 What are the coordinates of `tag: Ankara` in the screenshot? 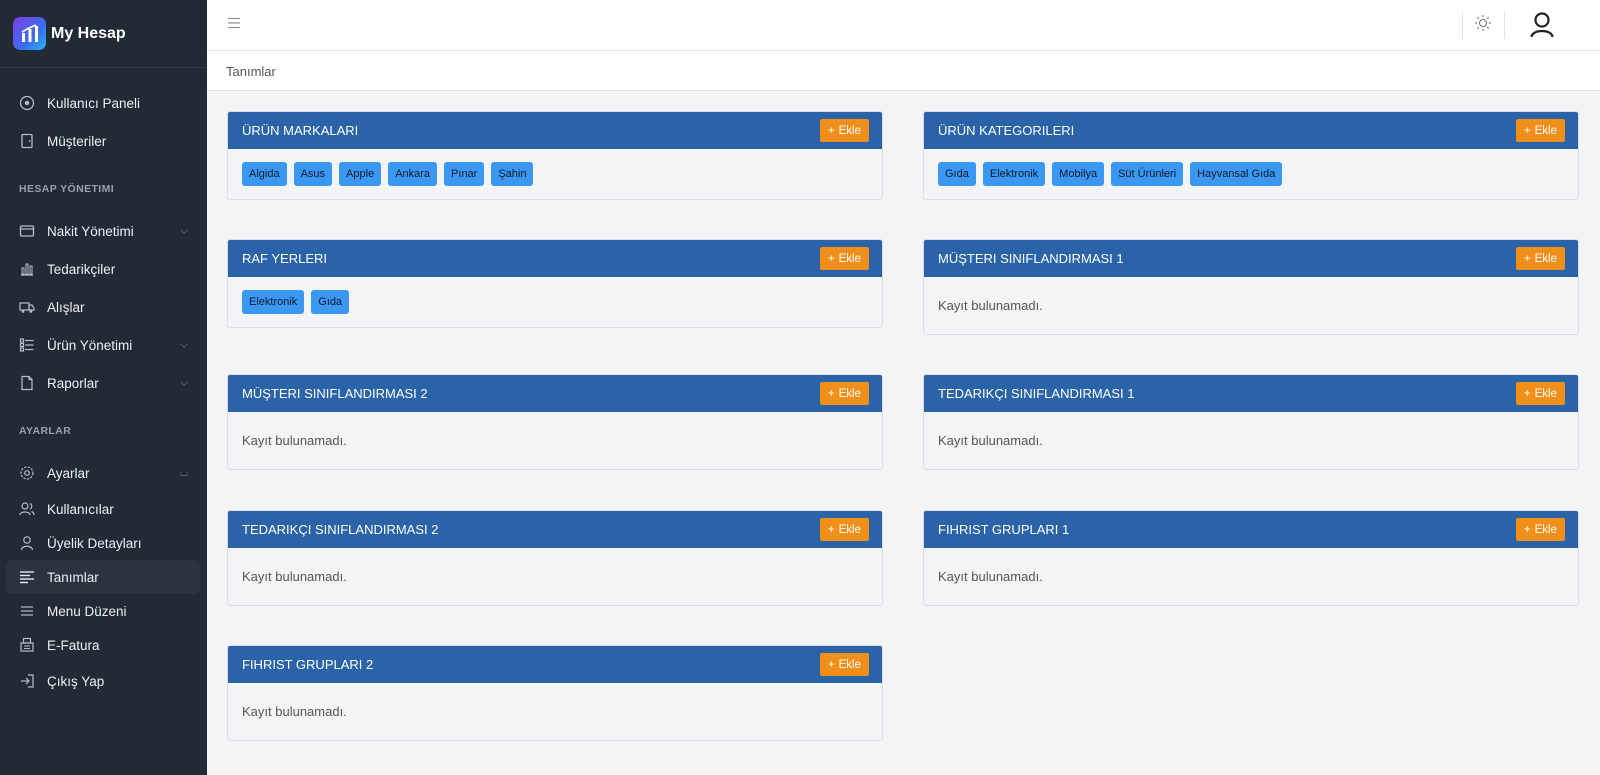 It's located at (413, 174).